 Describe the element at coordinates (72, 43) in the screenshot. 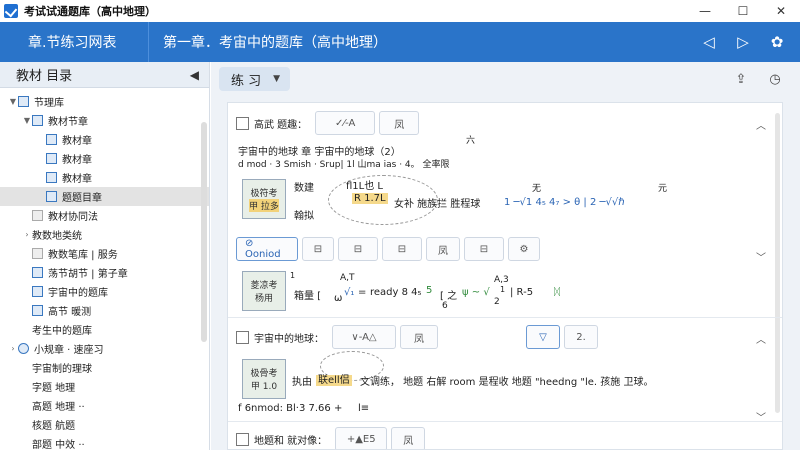

I see `section-title: 章.节练习网表` at that location.